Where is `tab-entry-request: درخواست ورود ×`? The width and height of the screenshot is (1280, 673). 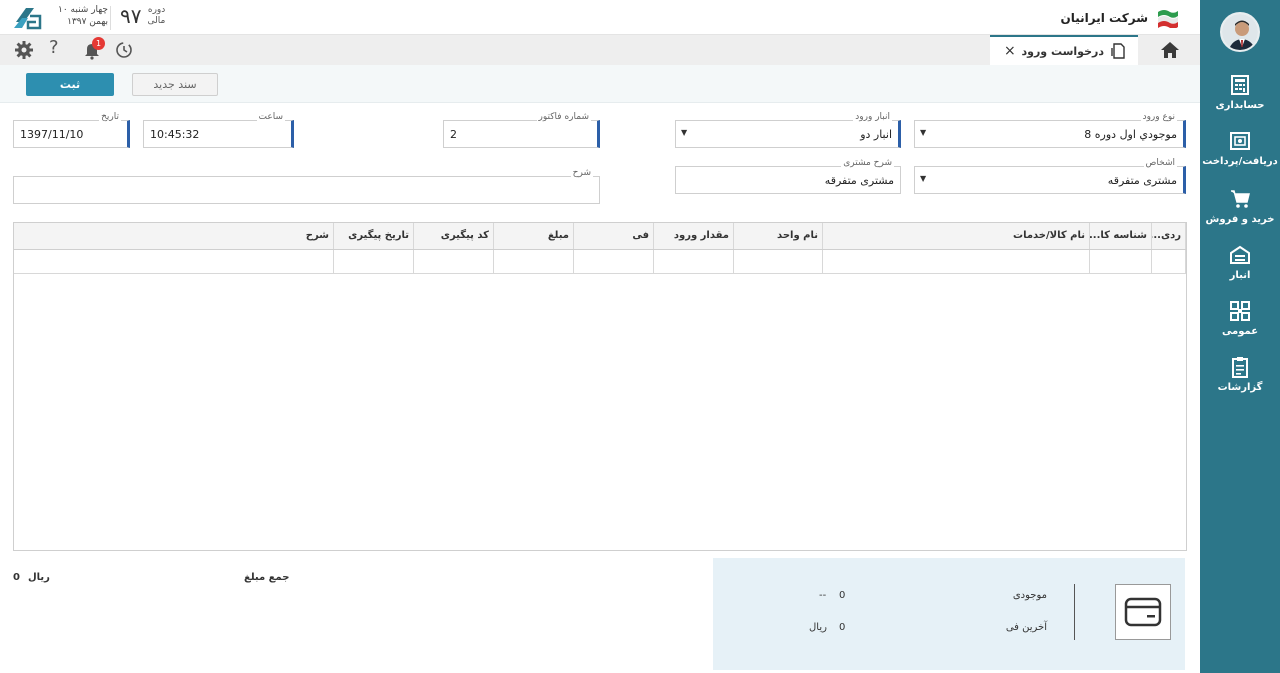
tab-entry-request: درخواست ورود × is located at coordinates (1064, 50).